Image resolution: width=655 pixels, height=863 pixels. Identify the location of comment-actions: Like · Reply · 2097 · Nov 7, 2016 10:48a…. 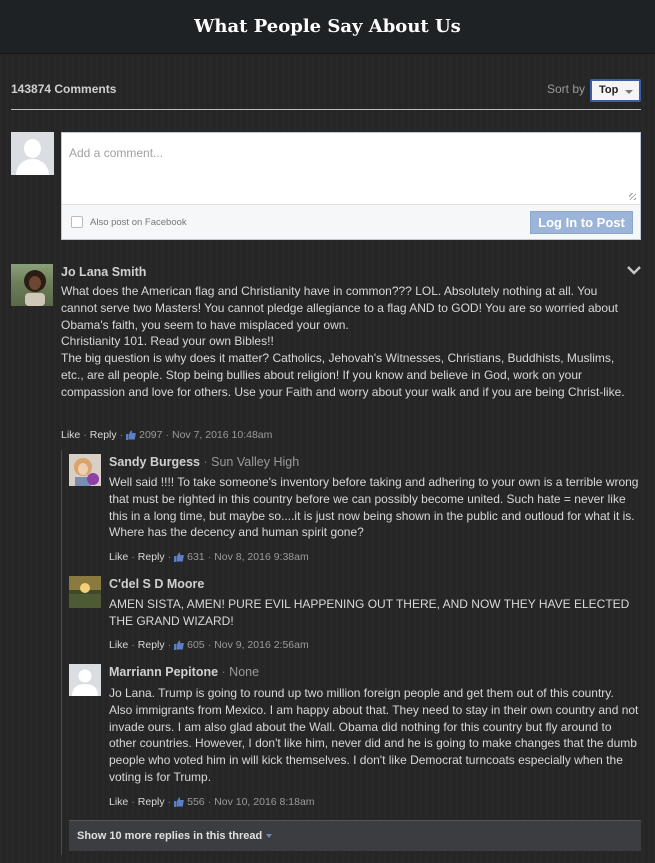
(167, 435).